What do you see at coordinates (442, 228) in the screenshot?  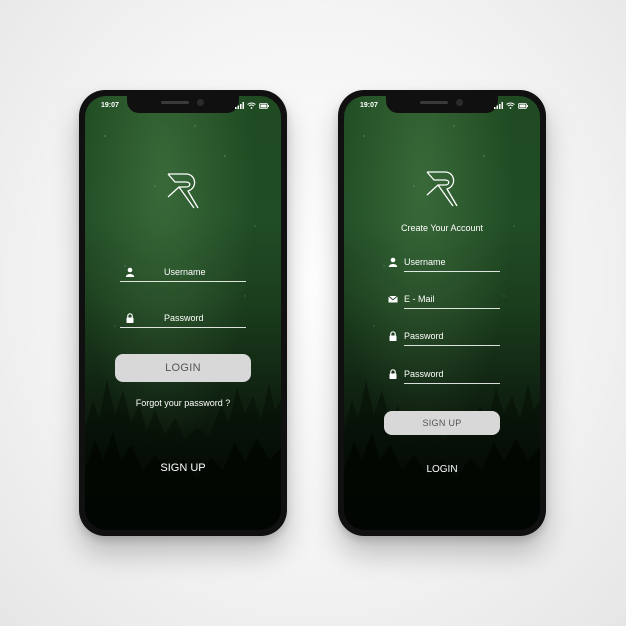 I see `create-account-title: Create Your Account` at bounding box center [442, 228].